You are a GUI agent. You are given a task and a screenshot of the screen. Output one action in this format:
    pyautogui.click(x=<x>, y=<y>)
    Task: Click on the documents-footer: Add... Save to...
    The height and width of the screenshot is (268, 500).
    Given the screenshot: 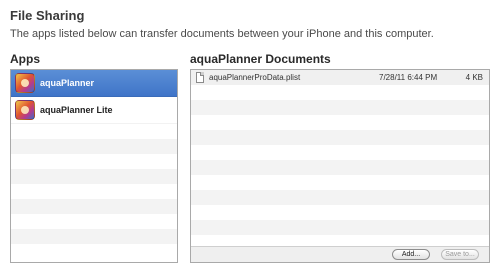 What is the action you would take?
    pyautogui.click(x=340, y=254)
    